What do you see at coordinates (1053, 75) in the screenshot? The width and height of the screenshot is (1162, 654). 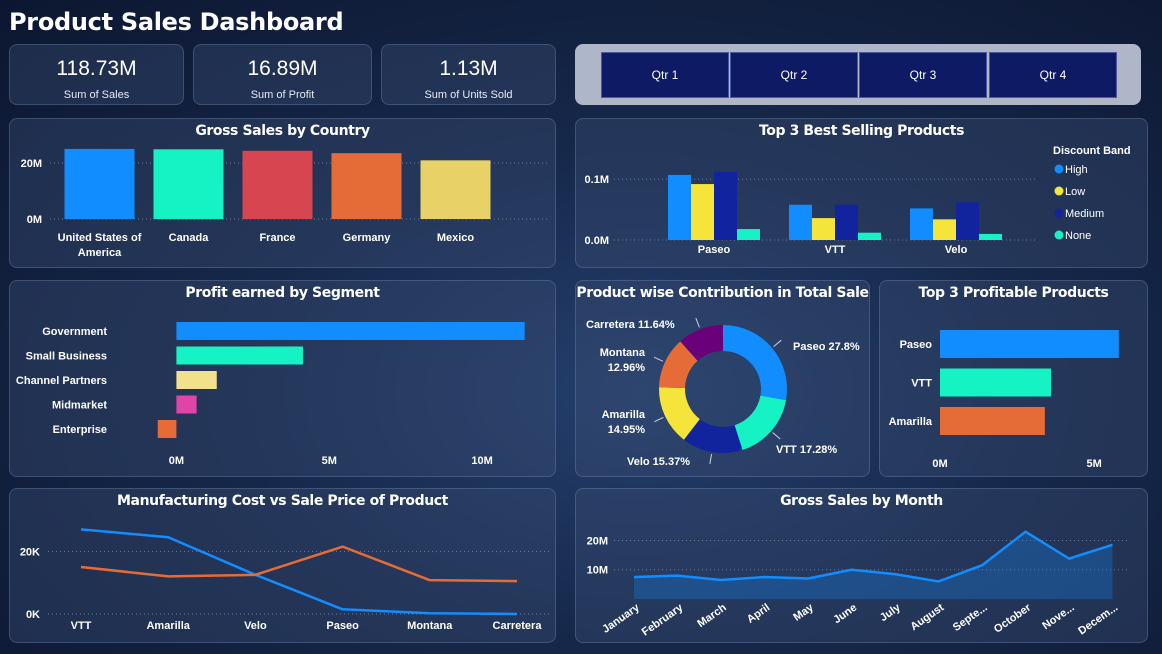 I see `slicer-qtr4-button: Qtr 4` at bounding box center [1053, 75].